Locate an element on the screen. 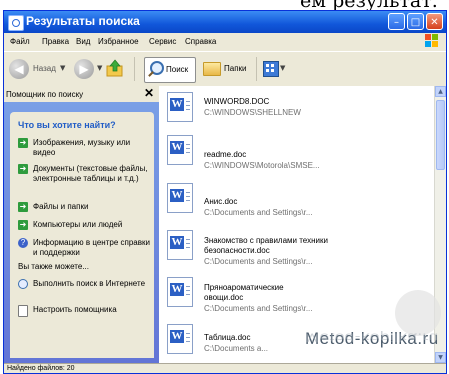  option-internet-search-label: Выполнить поиск в Интернете is located at coordinates (92, 284).